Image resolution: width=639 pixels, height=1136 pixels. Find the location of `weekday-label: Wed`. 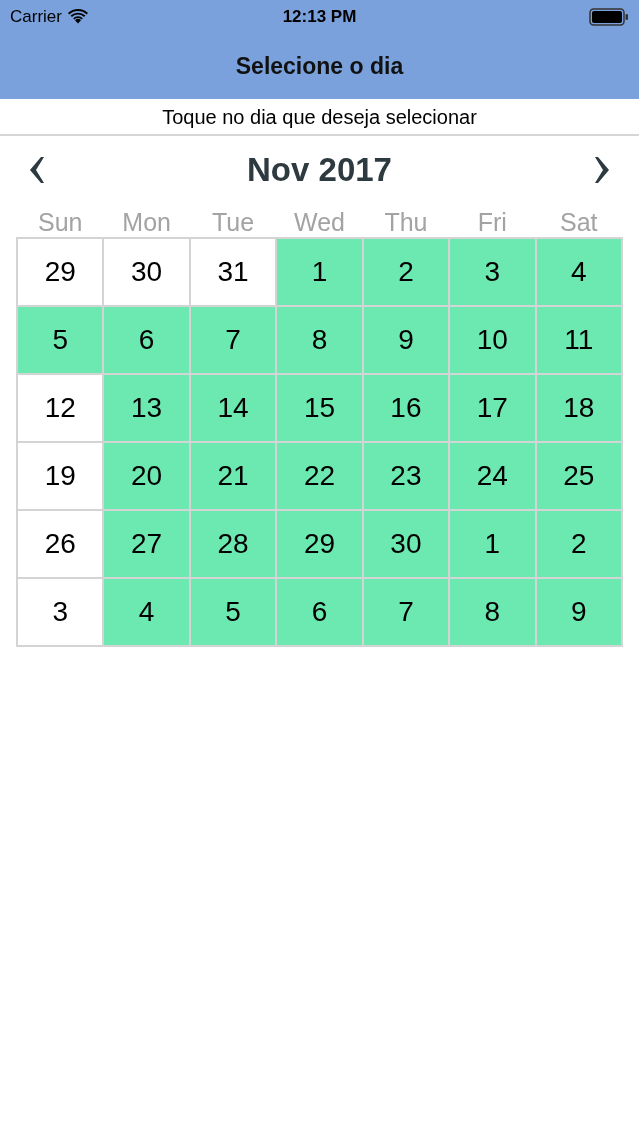

weekday-label: Wed is located at coordinates (319, 222).